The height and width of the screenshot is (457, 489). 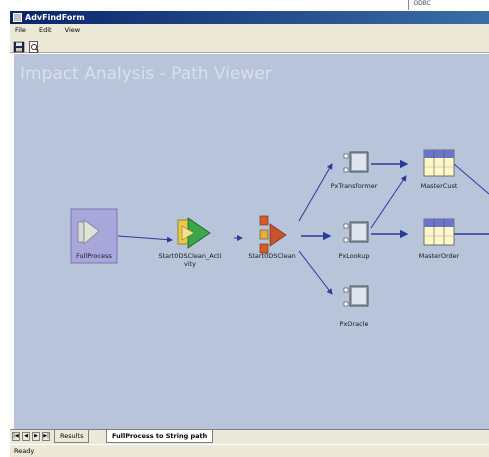 I want to click on node-label-pxtransformer: PxTransformer, so click(x=354, y=186).